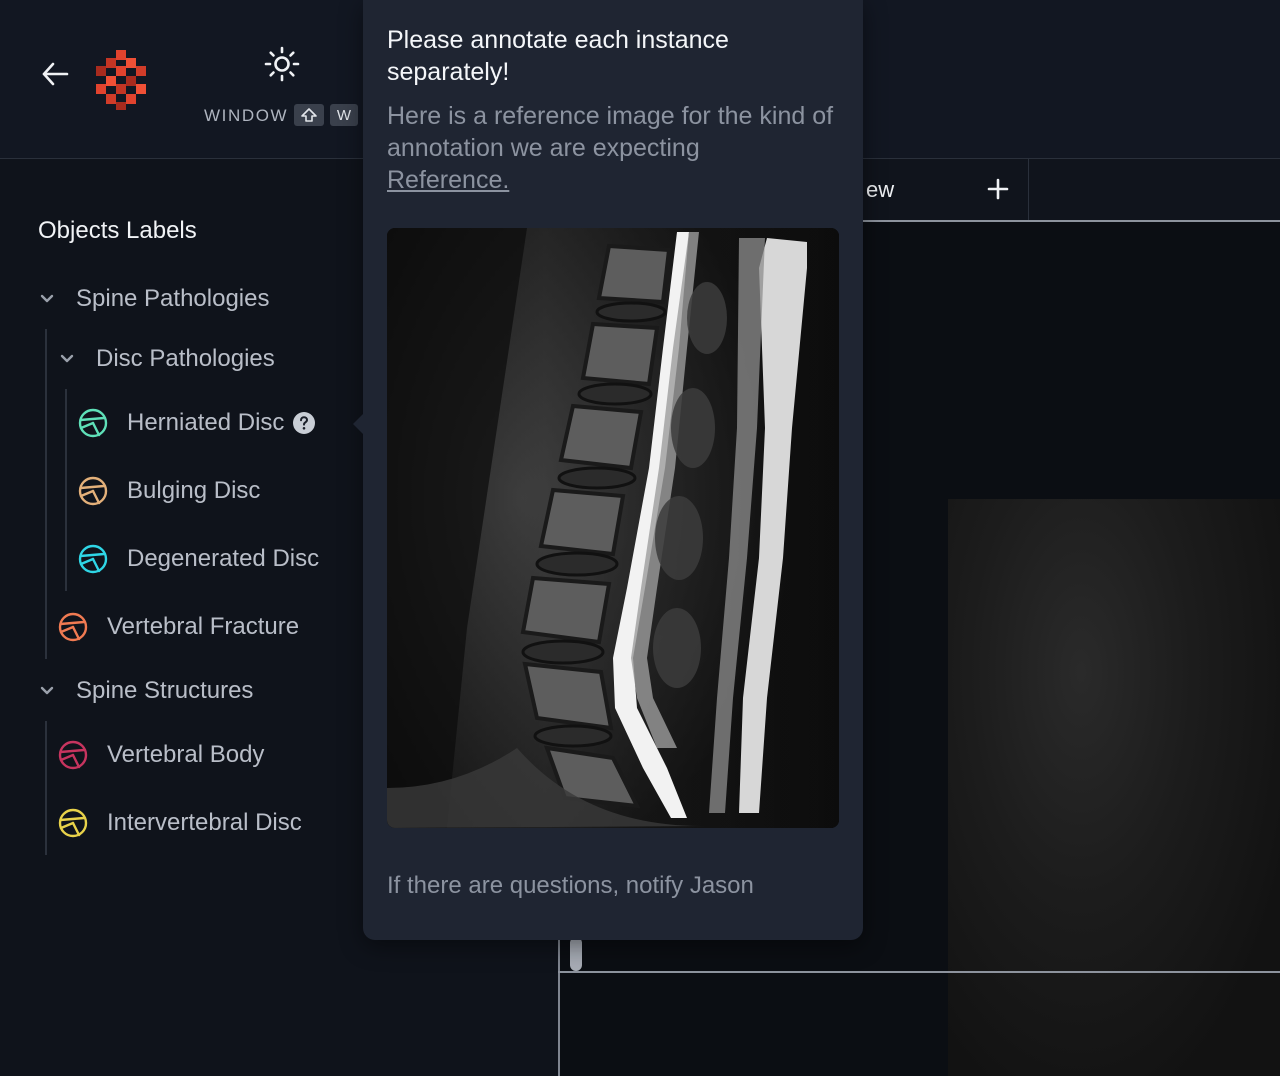 This screenshot has height=1076, width=1280. I want to click on plus-icon, so click(998, 189).